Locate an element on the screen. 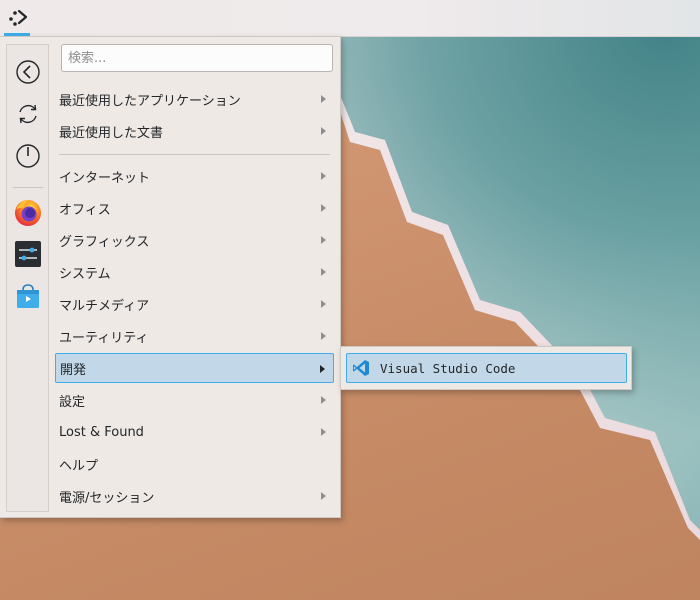 This screenshot has height=600, width=700. category-help: ヘルプ is located at coordinates (194, 464).